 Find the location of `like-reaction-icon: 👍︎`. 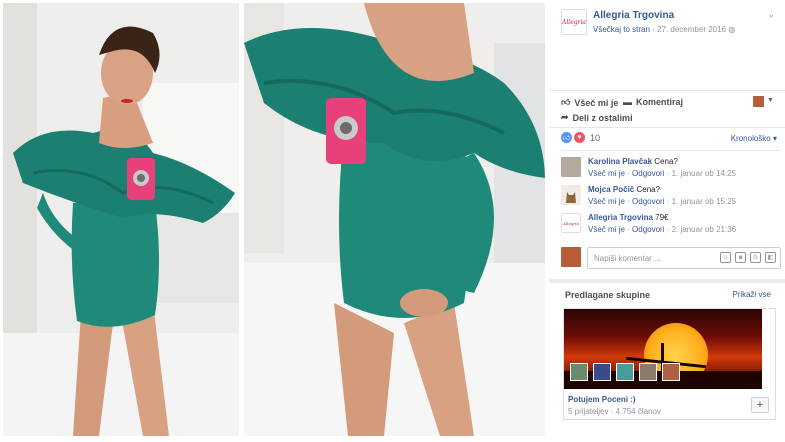

like-reaction-icon: 👍︎ is located at coordinates (566, 137).